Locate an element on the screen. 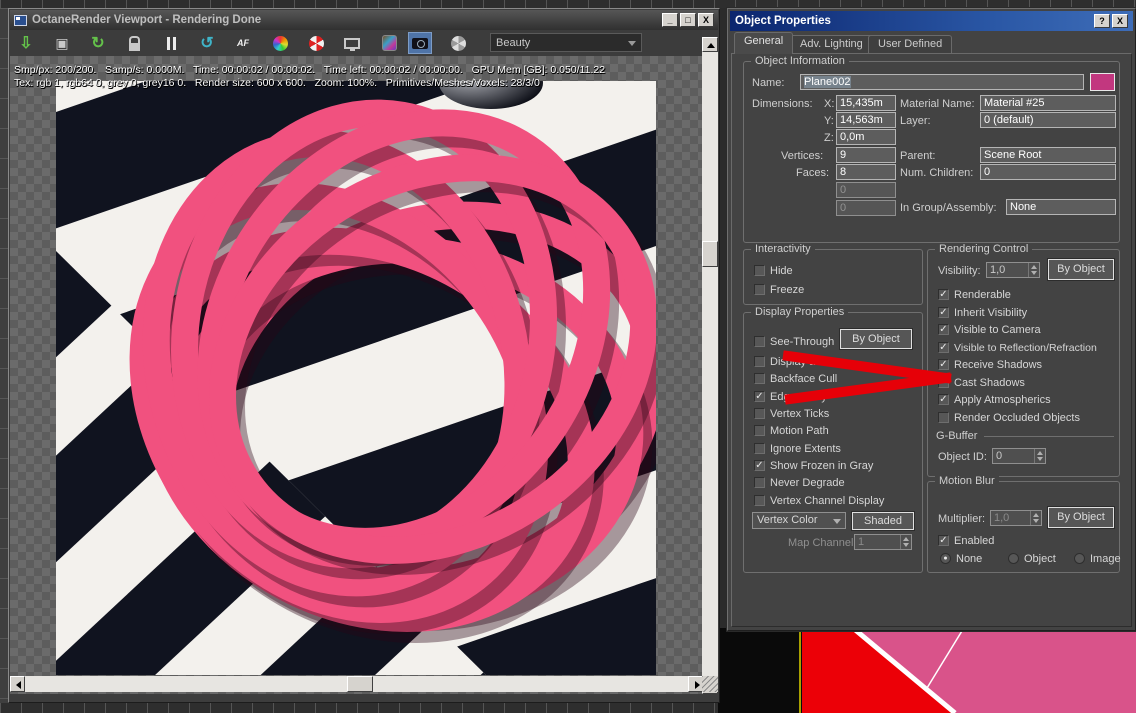 This screenshot has width=1136, height=713. tab-adv-lighting: Adv. Lighting is located at coordinates (831, 44).